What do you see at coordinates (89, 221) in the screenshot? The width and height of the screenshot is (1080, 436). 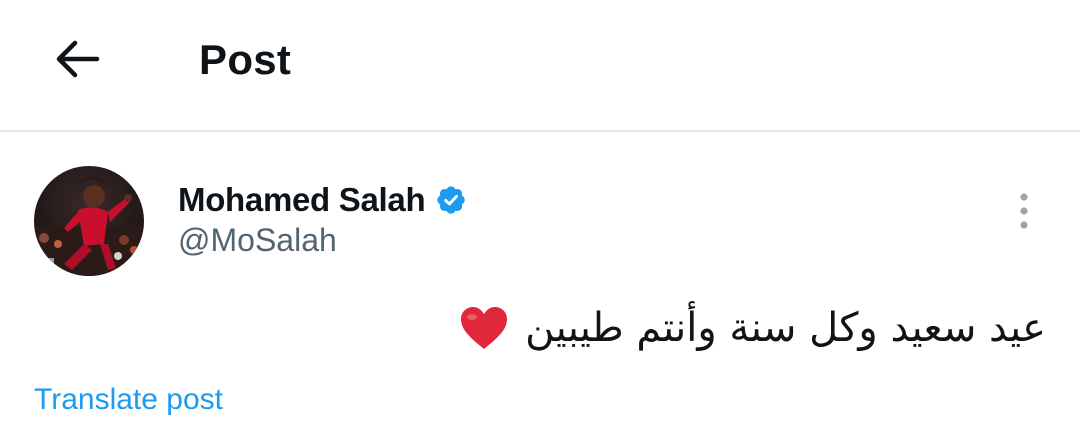 I see `avatar` at bounding box center [89, 221].